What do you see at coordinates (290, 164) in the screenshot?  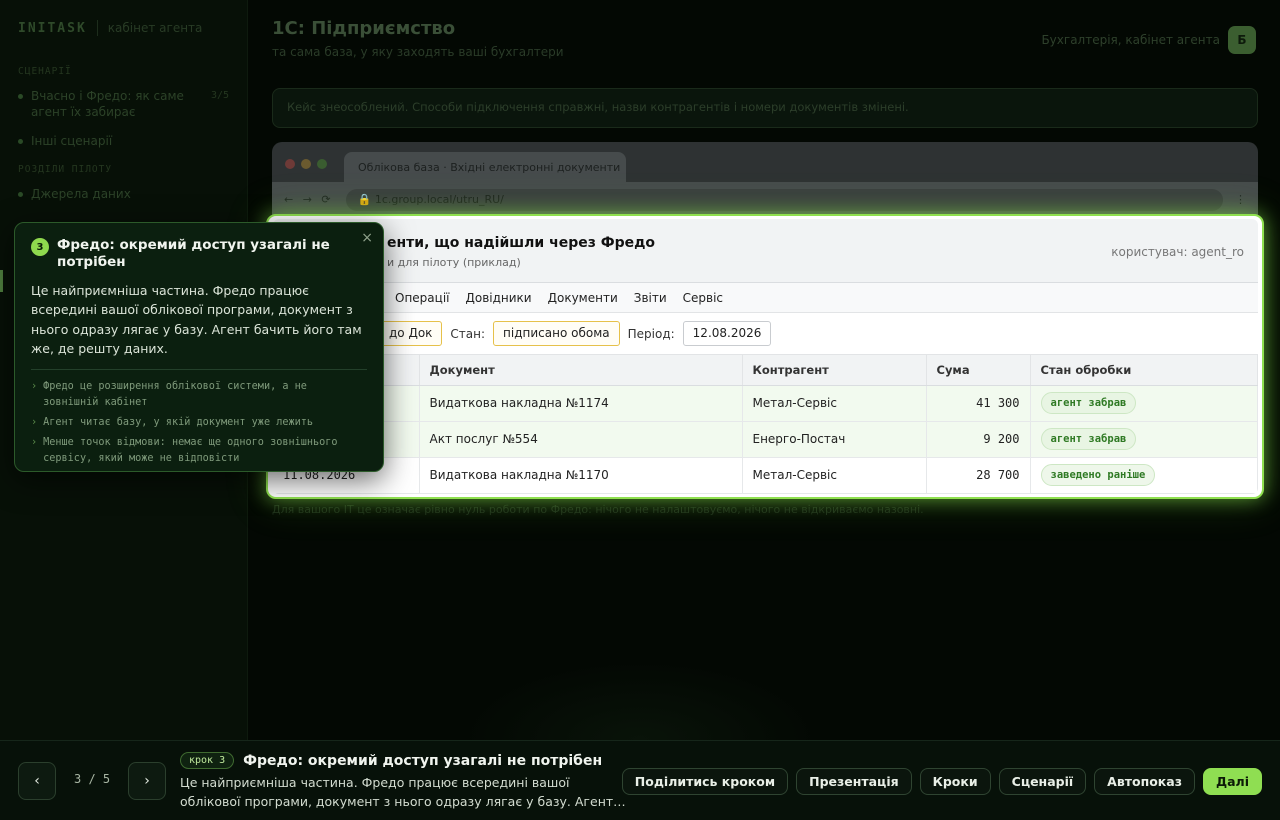 I see `close-dot-icon` at bounding box center [290, 164].